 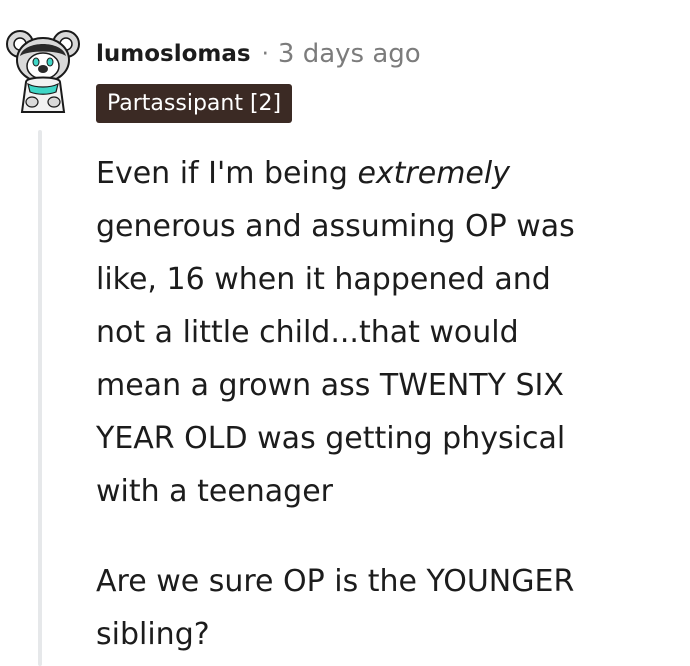 What do you see at coordinates (330, 385) in the screenshot?
I see `comment-line: mean a grown ass TWENTY SIX` at bounding box center [330, 385].